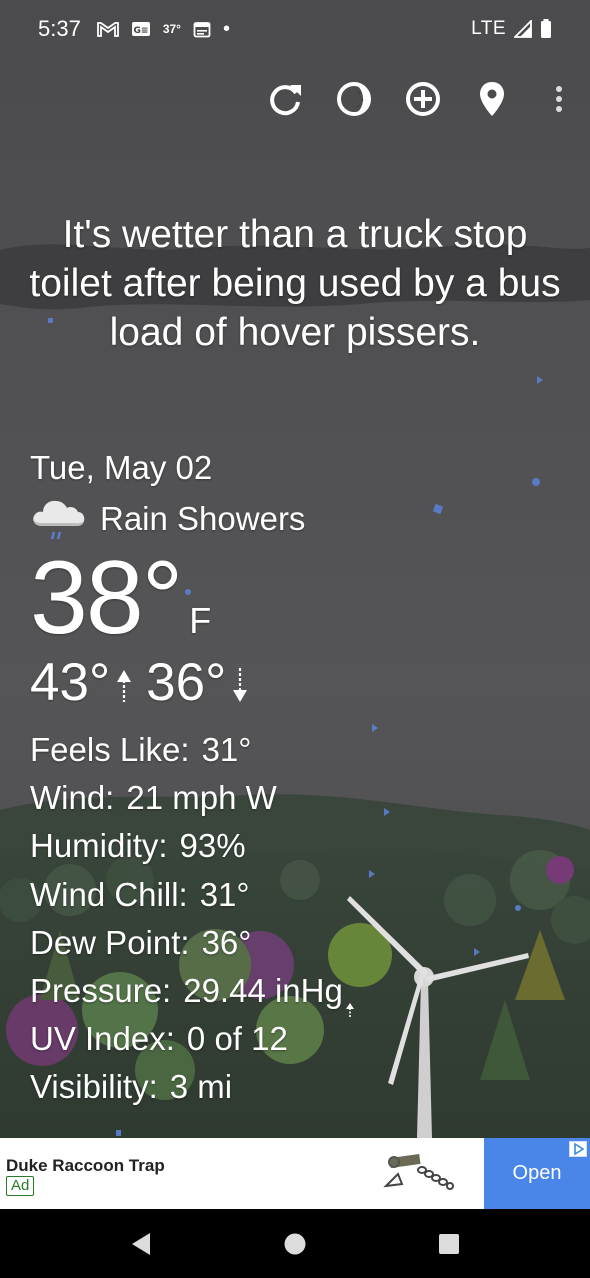 The image size is (590, 1278). I want to click on detail-uv-index: UV Index: 0 of 12, so click(240, 1039).